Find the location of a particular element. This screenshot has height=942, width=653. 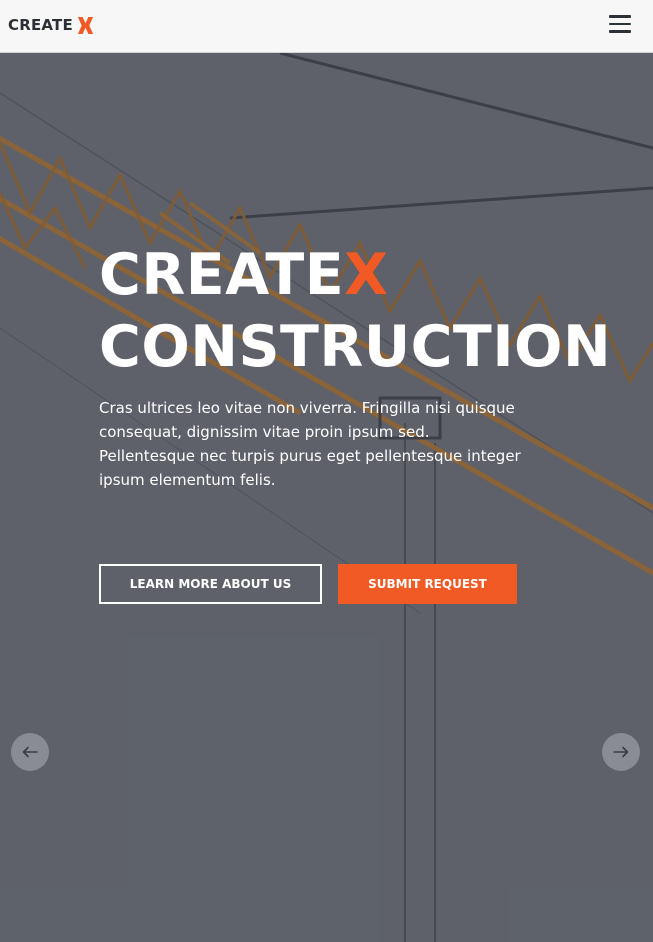

hamburger-menu-icon is located at coordinates (620, 25).